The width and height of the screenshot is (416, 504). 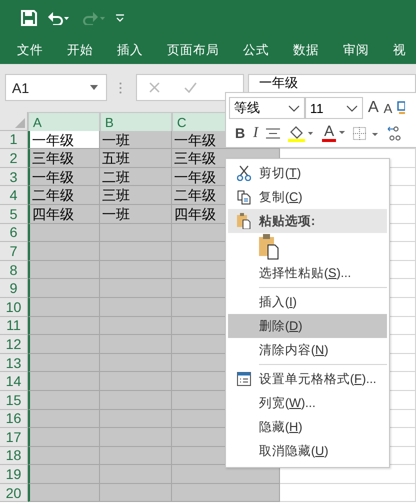 What do you see at coordinates (14, 344) in the screenshot?
I see `row-header: 12` at bounding box center [14, 344].